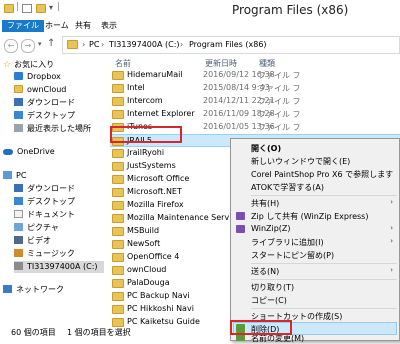  What do you see at coordinates (265, 271) in the screenshot?
I see `menu-item-send-to: 送る(N)` at bounding box center [265, 271].